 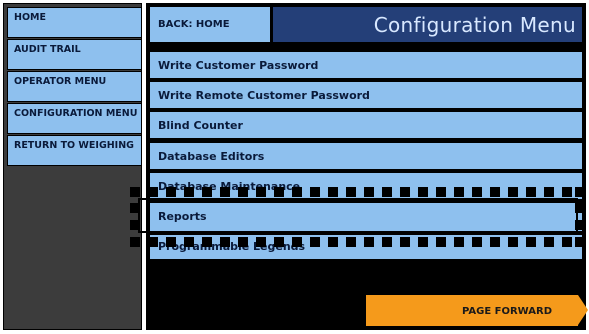 What do you see at coordinates (358, 215) in the screenshot?
I see `selection-frame` at bounding box center [358, 215].